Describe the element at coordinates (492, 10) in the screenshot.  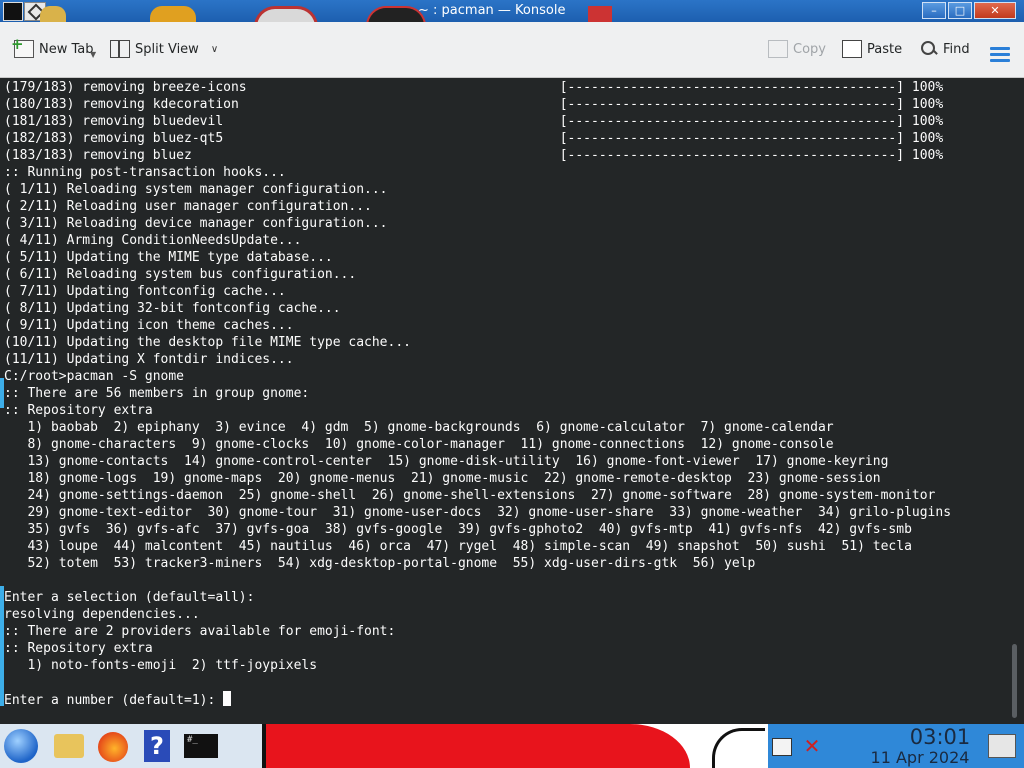
I see `window-title: ~ : pacman — Konsole` at that location.